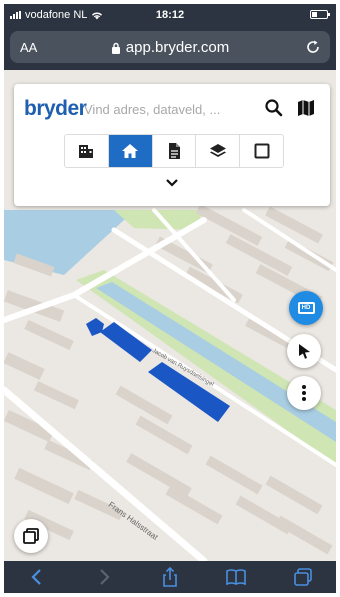  I want to click on select-tool-button, so click(304, 351).